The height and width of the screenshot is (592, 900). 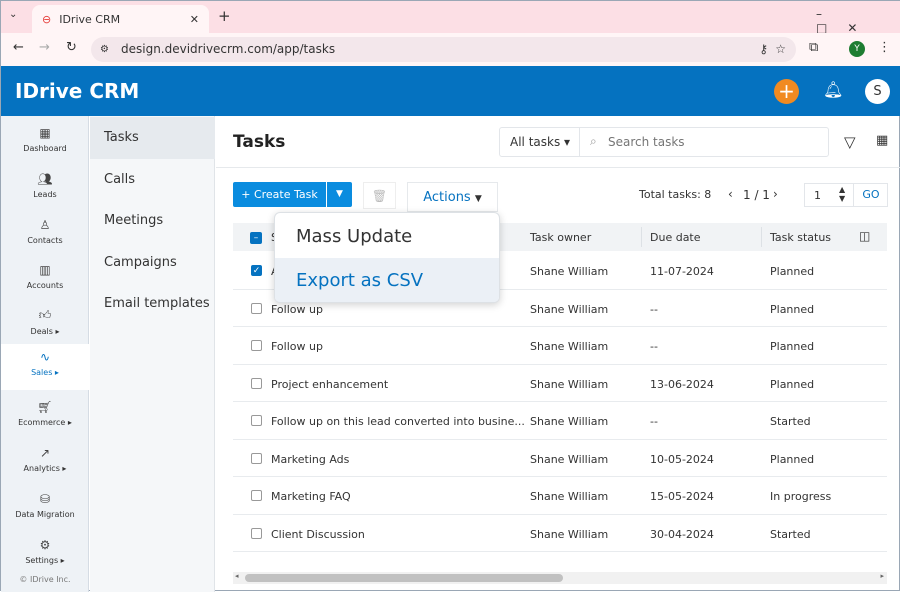 What do you see at coordinates (71, 47) in the screenshot?
I see `reload-icon: ↻` at bounding box center [71, 47].